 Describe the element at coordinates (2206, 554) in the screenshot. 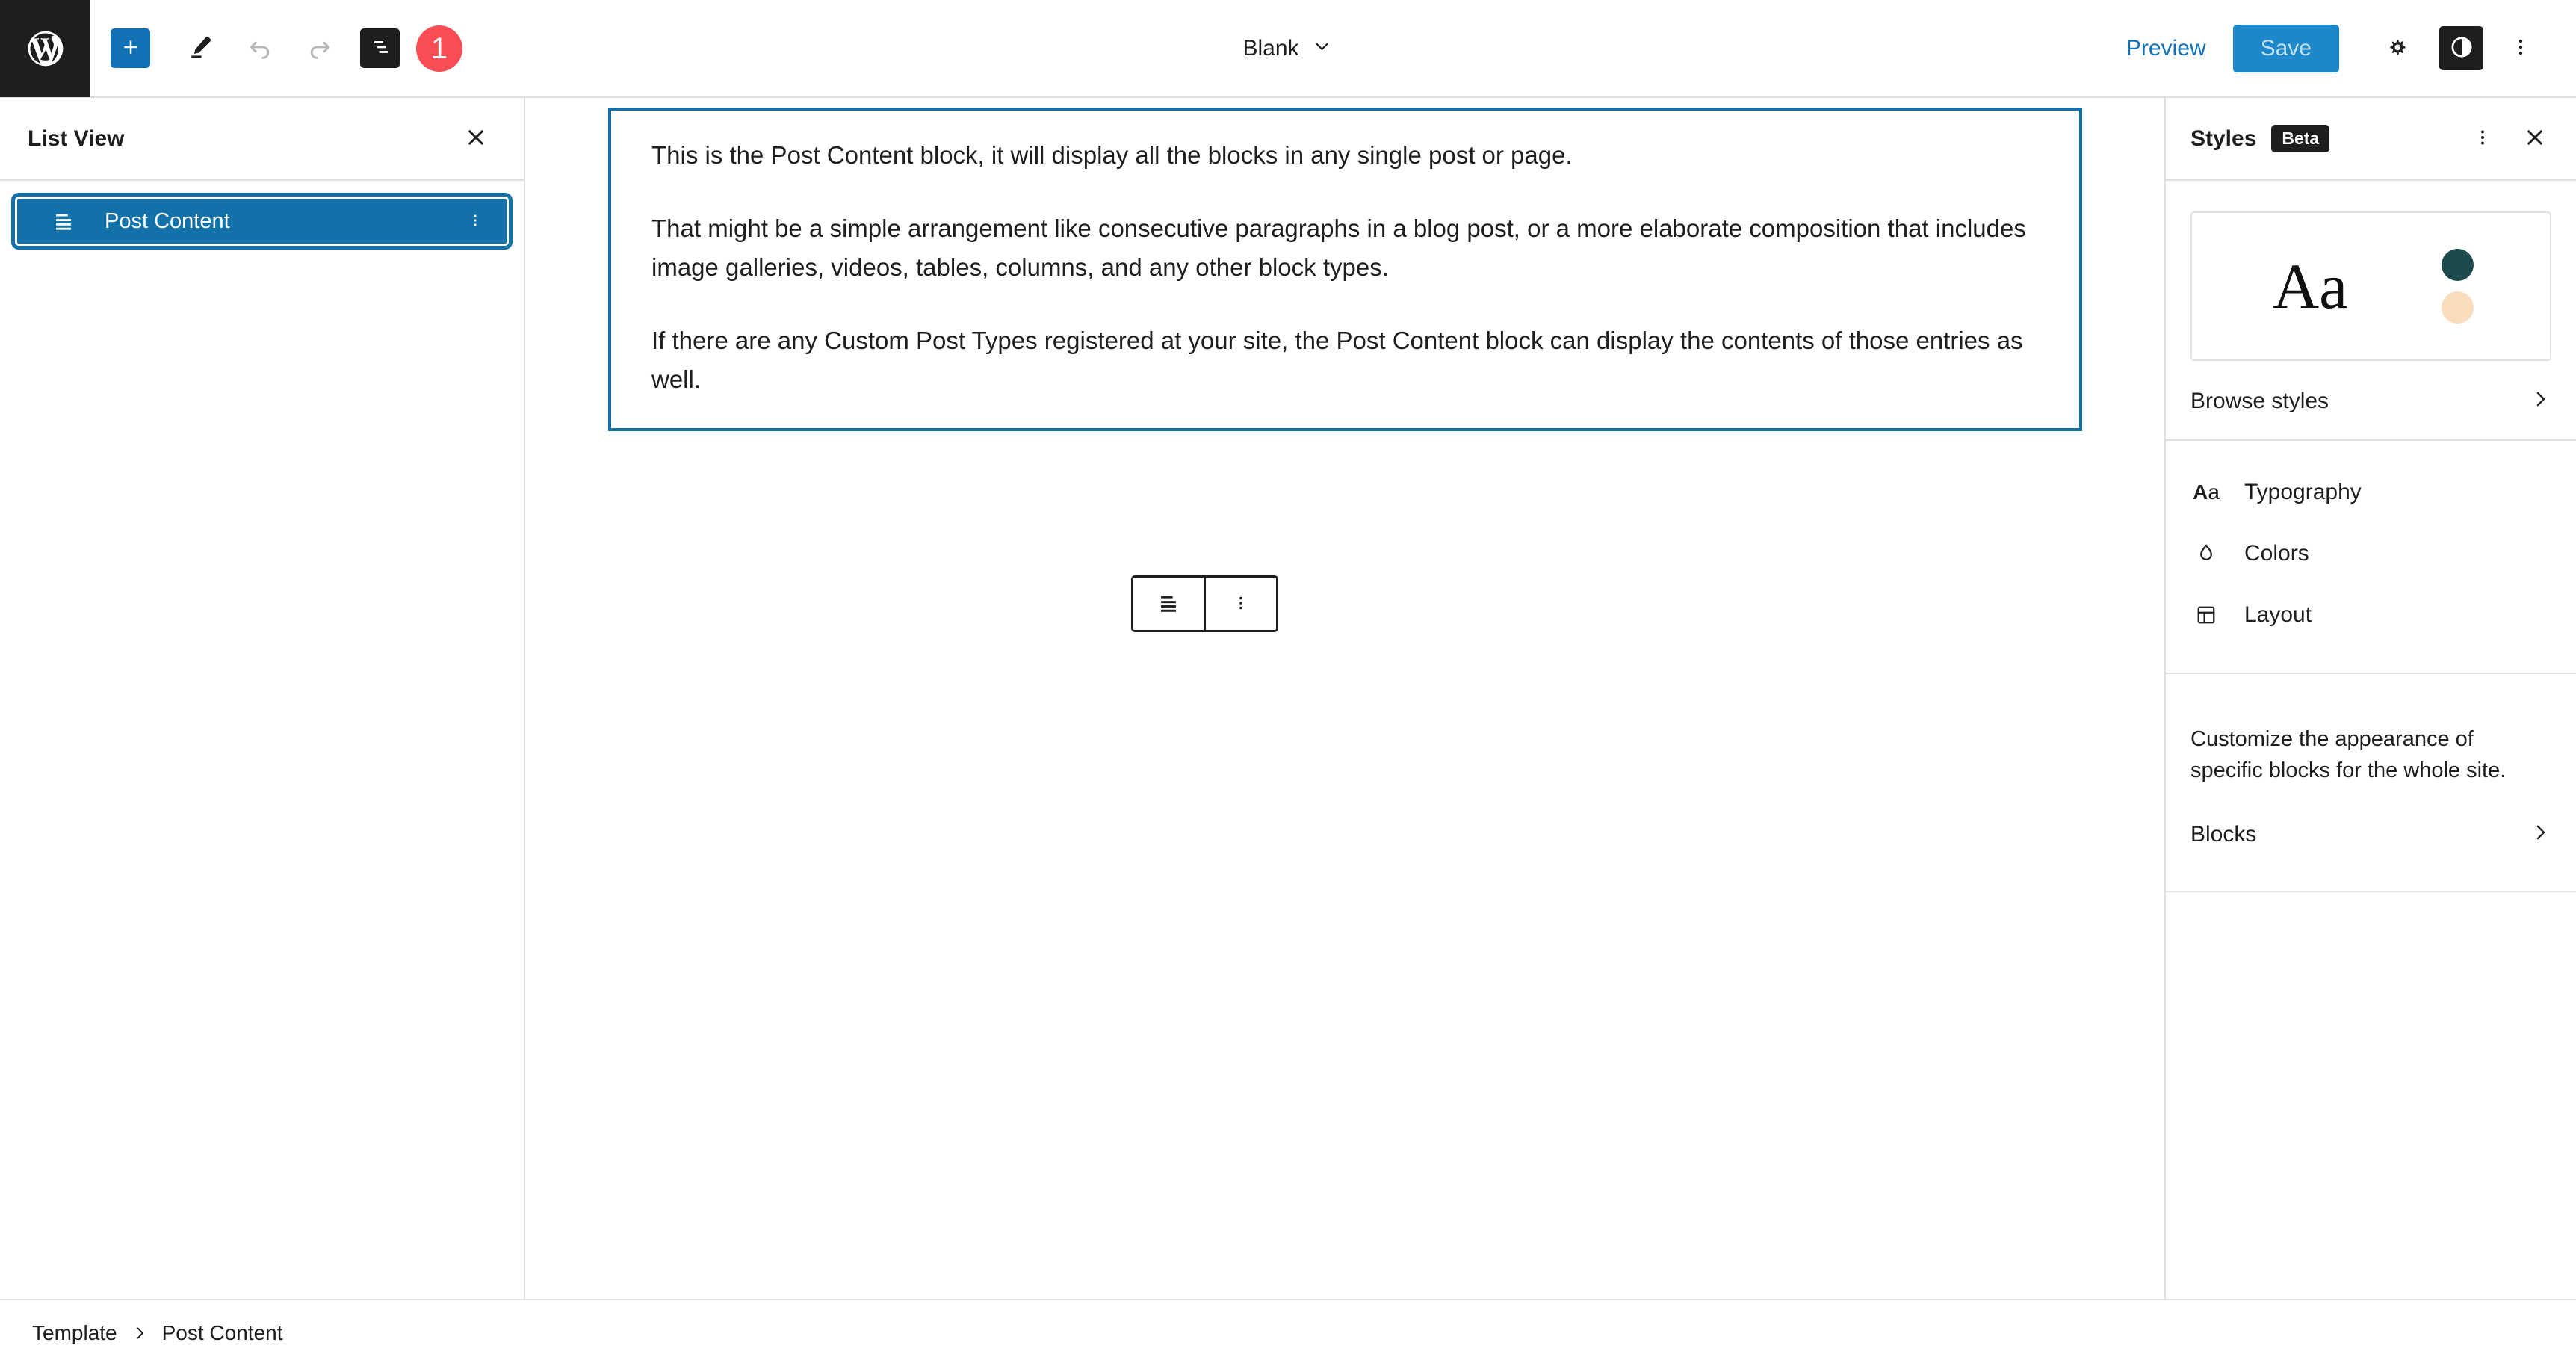

I see `droplet-icon` at that location.